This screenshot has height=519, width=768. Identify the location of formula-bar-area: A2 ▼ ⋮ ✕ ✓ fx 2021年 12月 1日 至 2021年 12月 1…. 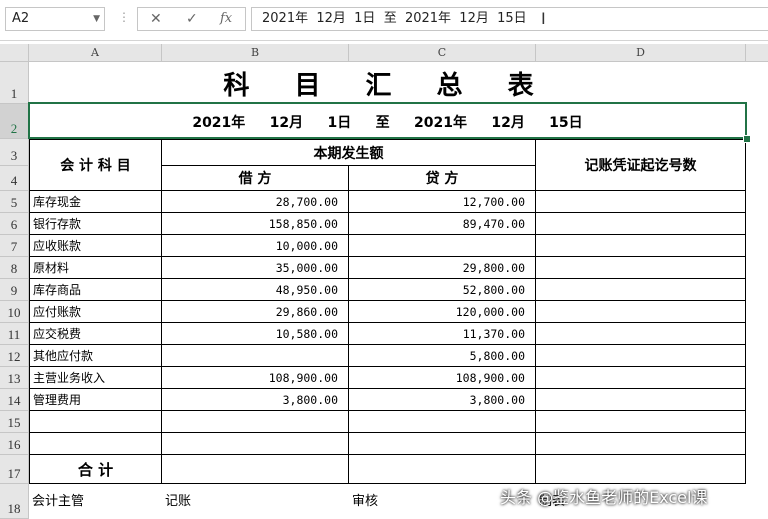
(384, 20).